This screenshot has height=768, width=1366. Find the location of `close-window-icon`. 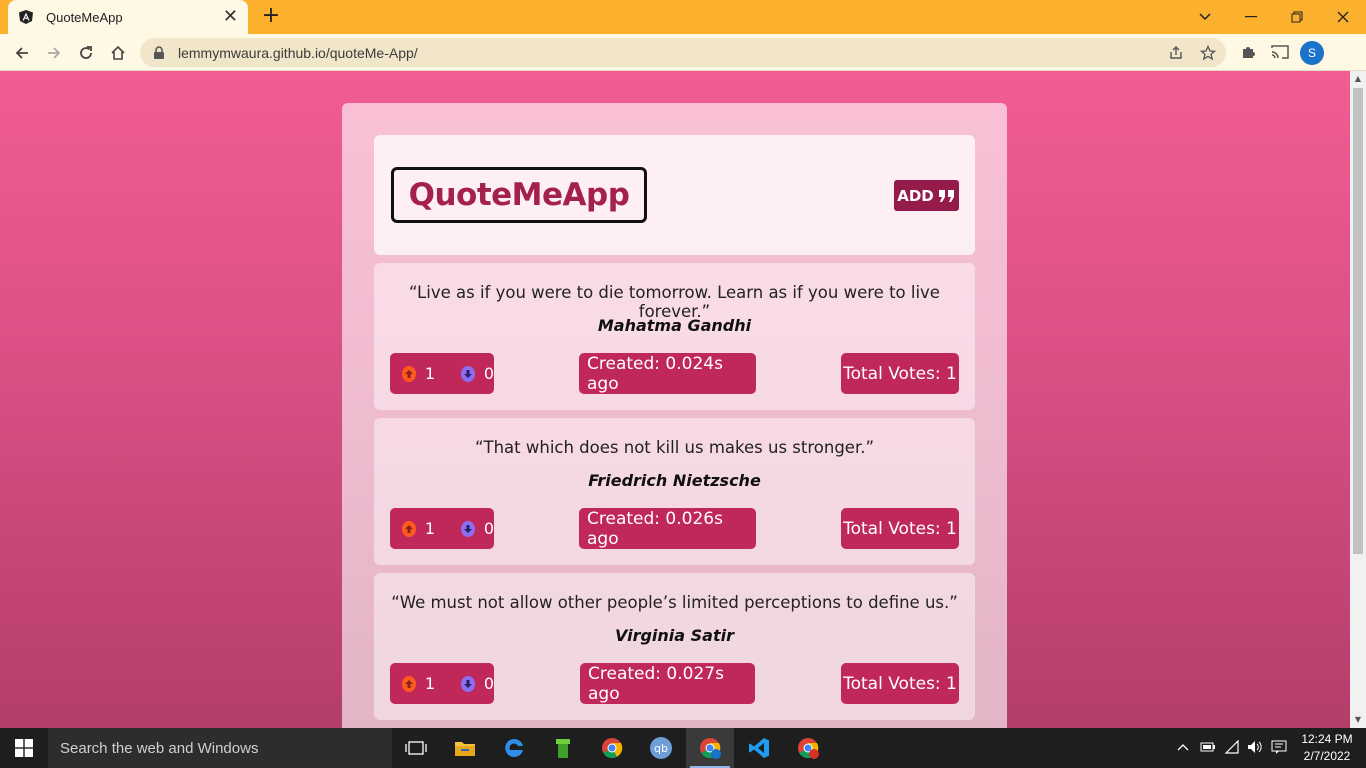

close-window-icon is located at coordinates (1343, 17).